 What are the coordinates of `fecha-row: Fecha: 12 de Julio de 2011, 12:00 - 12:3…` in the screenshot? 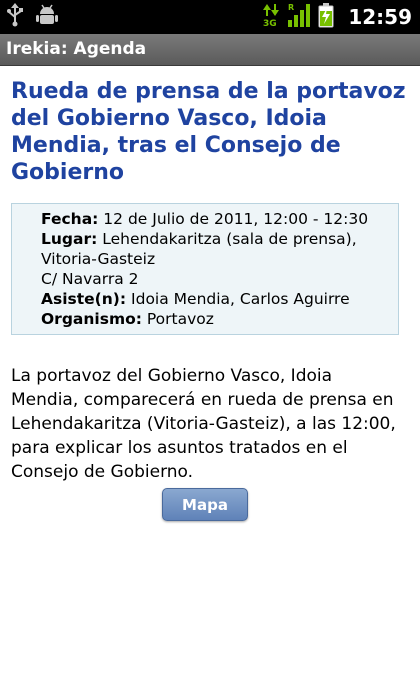 It's located at (216, 219).